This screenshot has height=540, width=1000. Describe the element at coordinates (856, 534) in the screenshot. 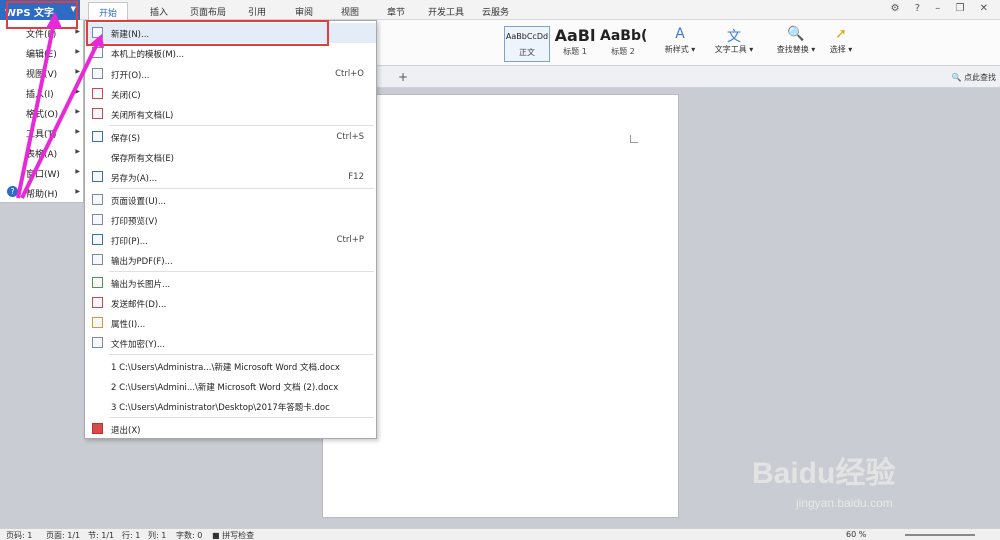

I see `zoom-level: 60 %` at that location.